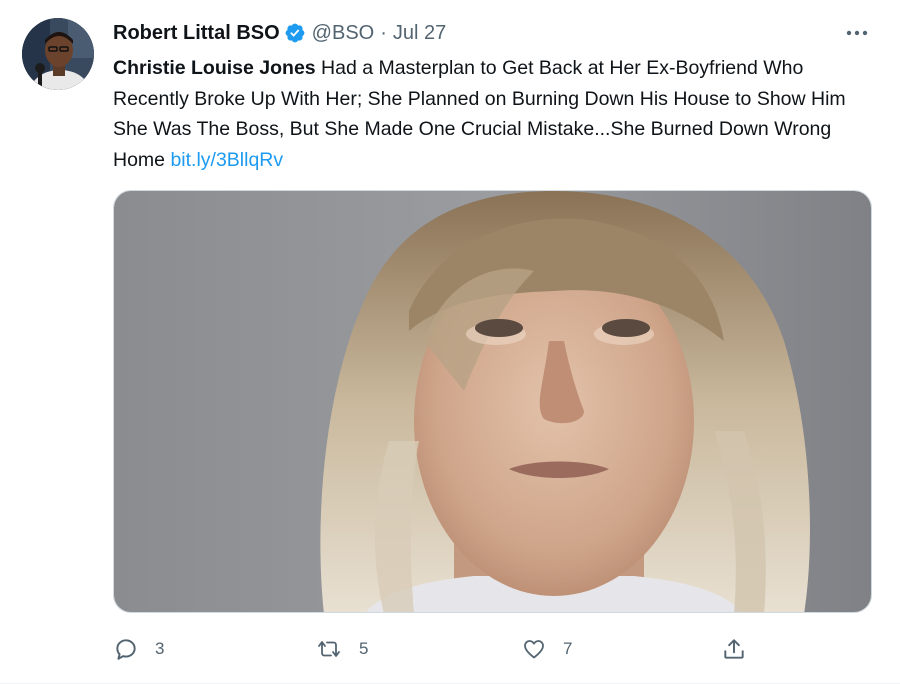 The height and width of the screenshot is (684, 900). Describe the element at coordinates (295, 33) in the screenshot. I see `verified-badge-icon` at that location.